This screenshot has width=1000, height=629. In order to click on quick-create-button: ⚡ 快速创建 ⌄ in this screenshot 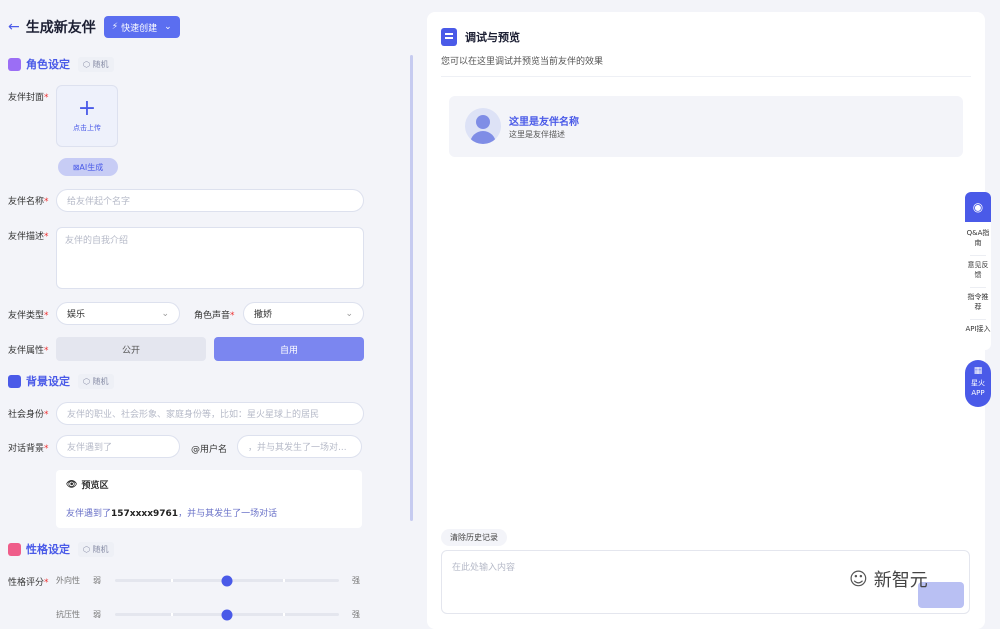, I will do `click(141, 27)`.